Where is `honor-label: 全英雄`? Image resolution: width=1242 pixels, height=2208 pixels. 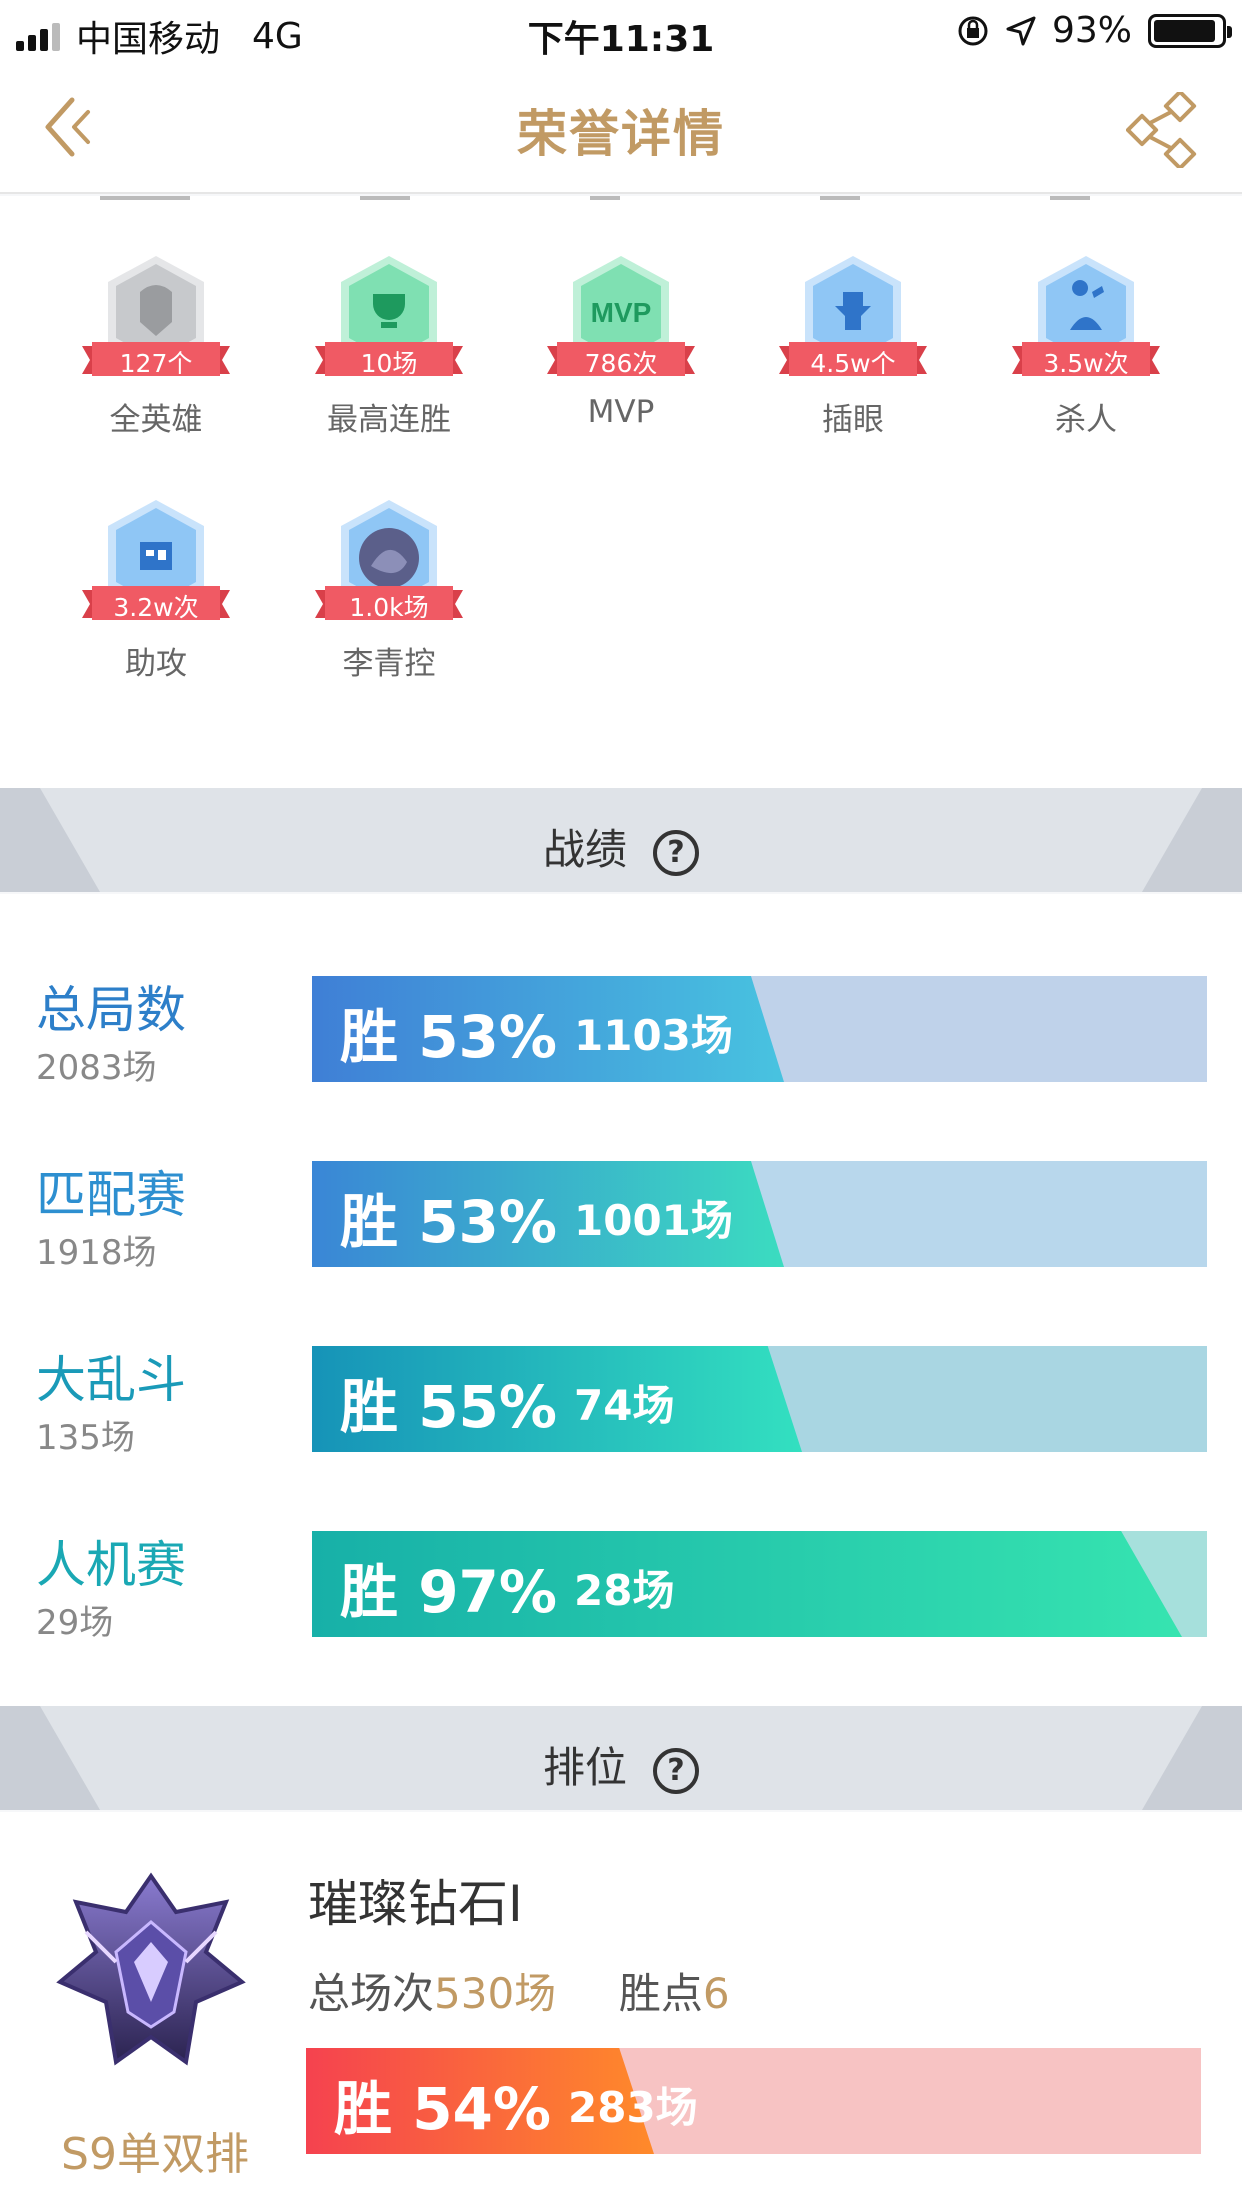 honor-label: 全英雄 is located at coordinates (156, 420).